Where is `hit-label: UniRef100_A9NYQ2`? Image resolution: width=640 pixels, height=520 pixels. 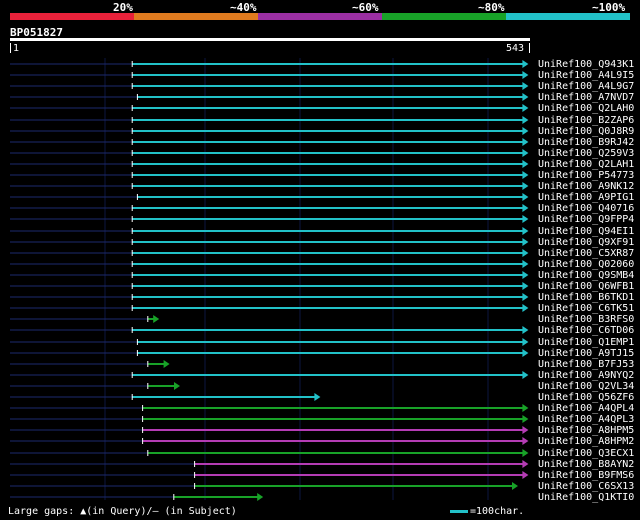 hit-label: UniRef100_A9NYQ2 is located at coordinates (586, 375).